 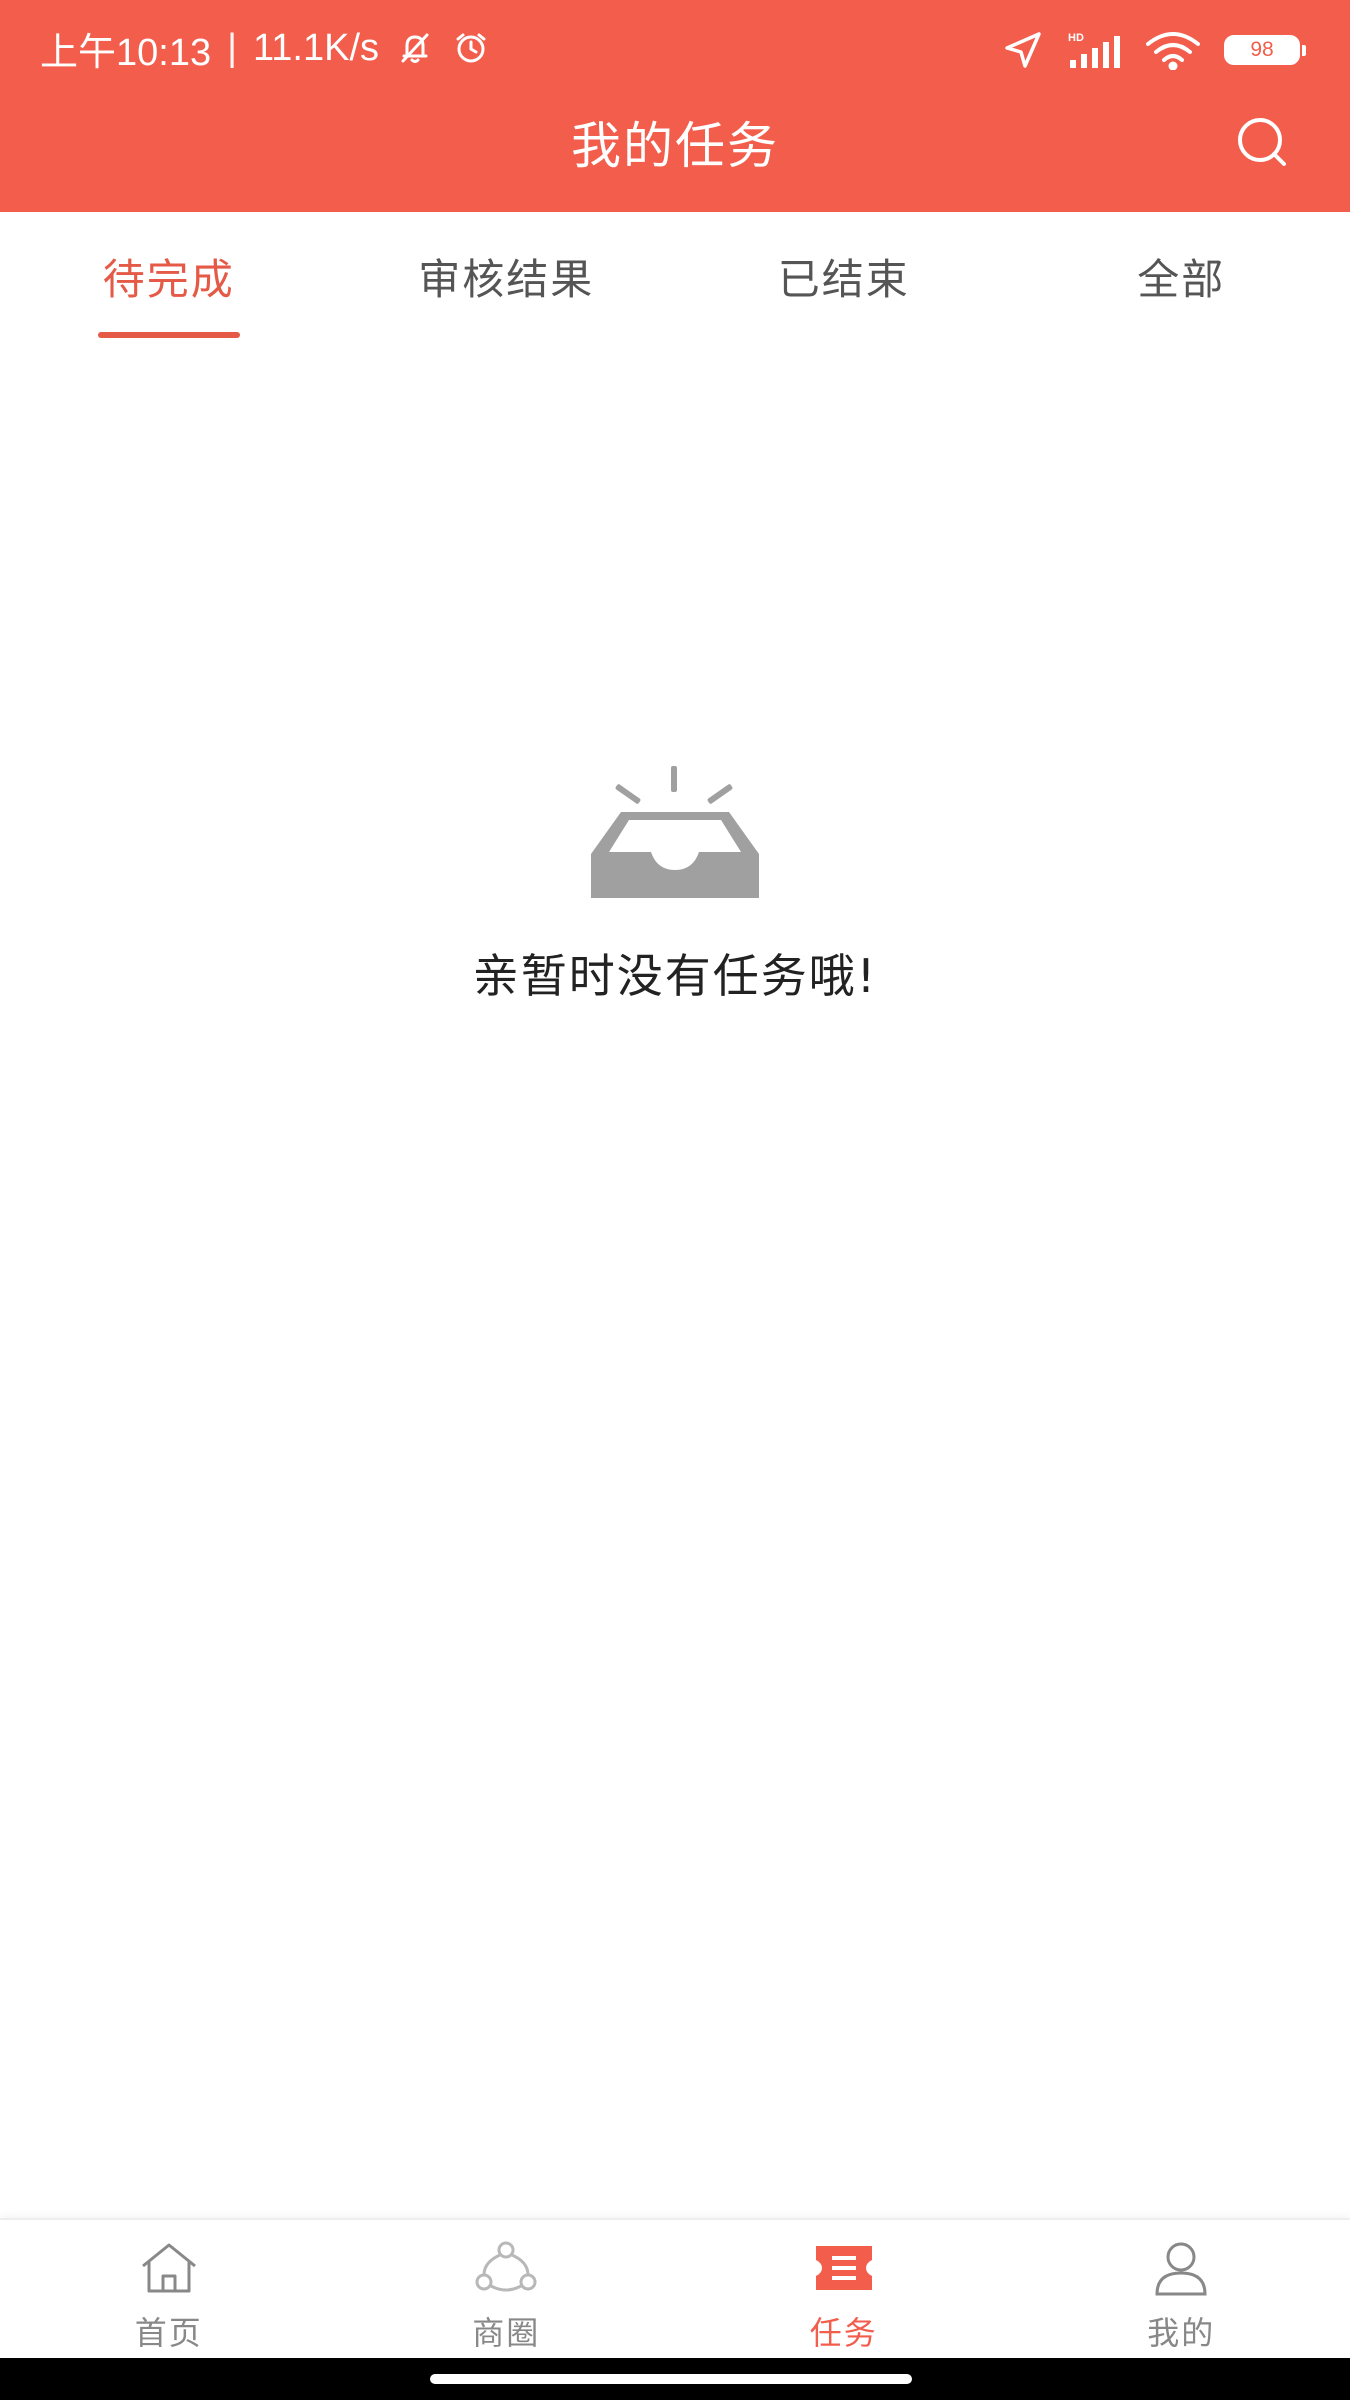 I want to click on bottom-nav: 首页 商圈 任务 我的, so click(x=675, y=2289).